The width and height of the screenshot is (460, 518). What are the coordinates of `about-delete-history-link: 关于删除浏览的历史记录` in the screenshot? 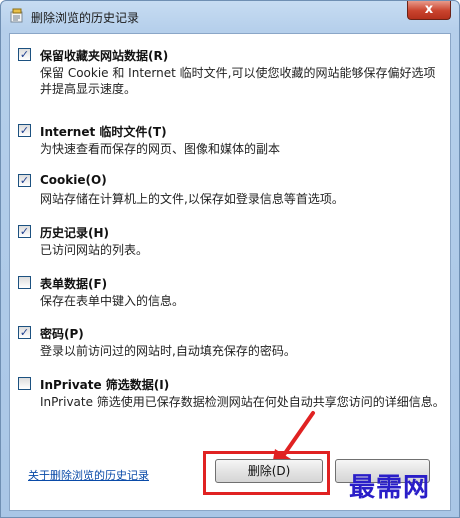 It's located at (88, 475).